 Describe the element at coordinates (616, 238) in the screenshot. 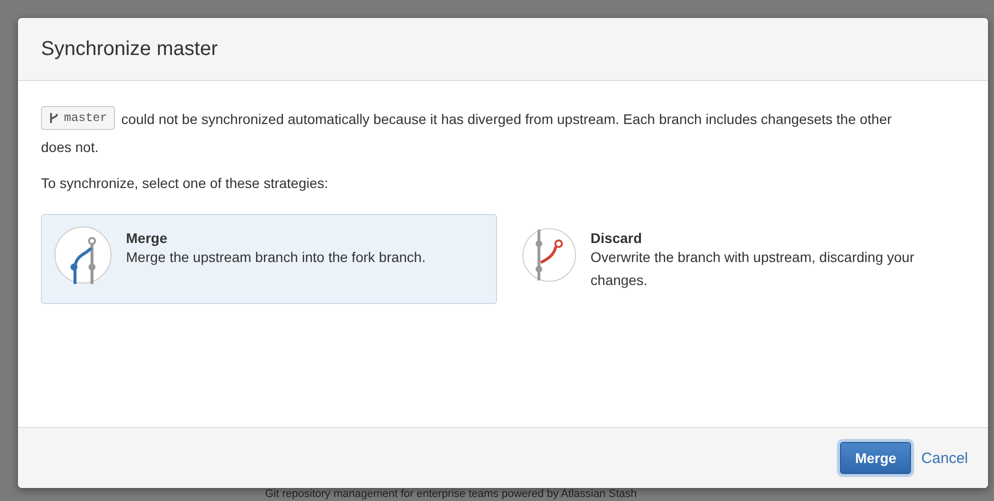

I see `strategy-title: Discard` at that location.